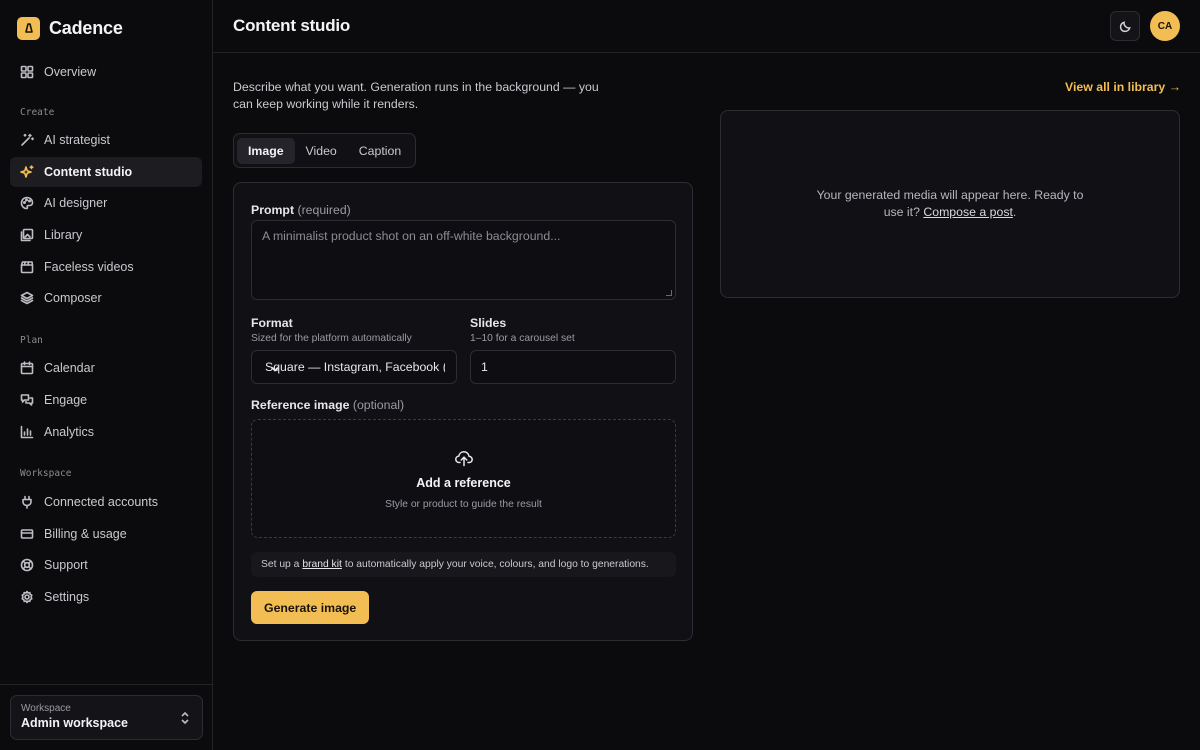  Describe the element at coordinates (66, 400) in the screenshot. I see `sidebar-item-label: Engage` at that location.